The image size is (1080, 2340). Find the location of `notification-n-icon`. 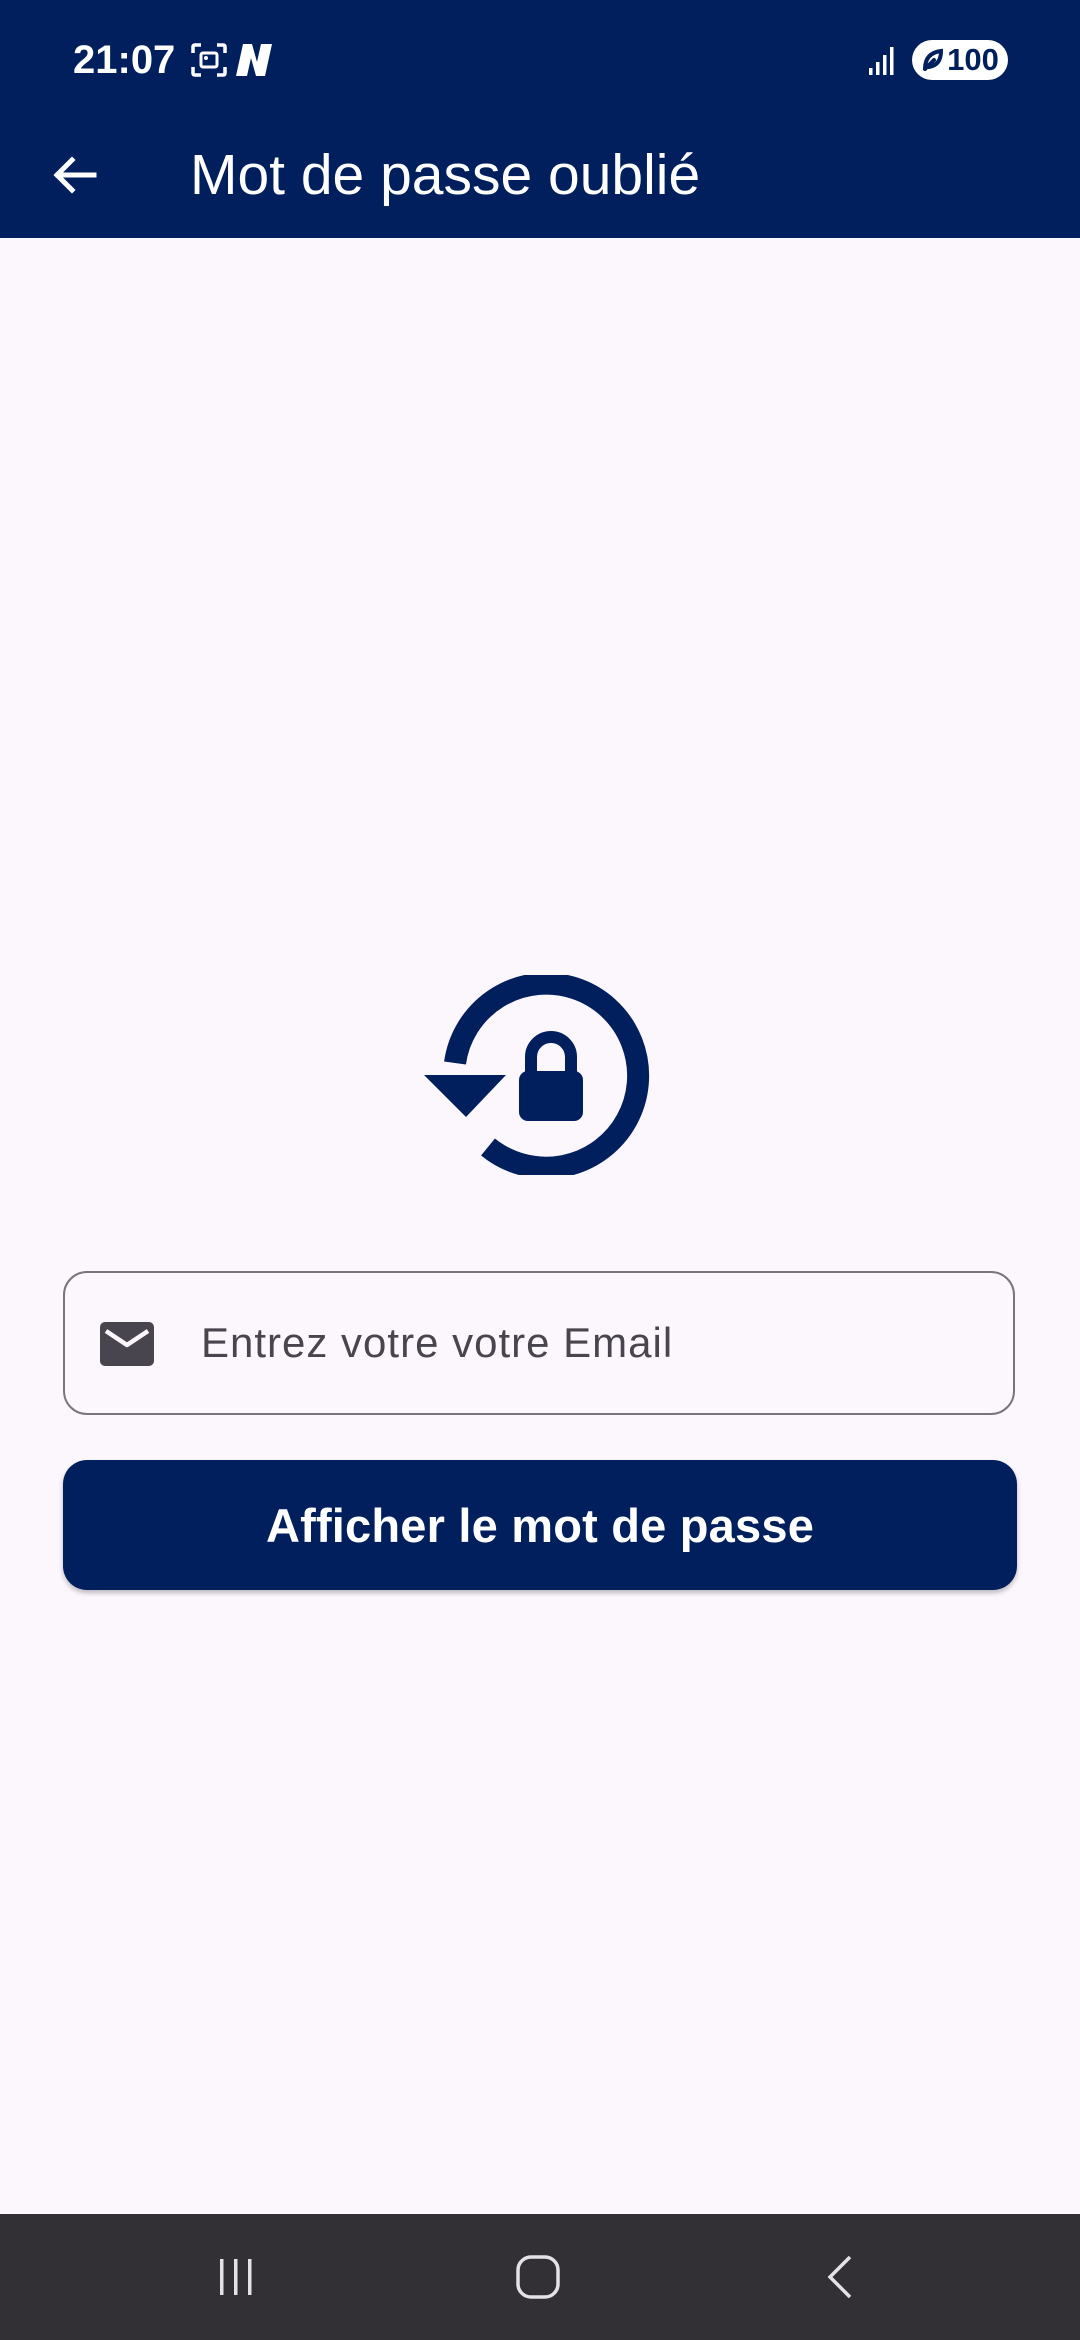

notification-n-icon is located at coordinates (254, 60).